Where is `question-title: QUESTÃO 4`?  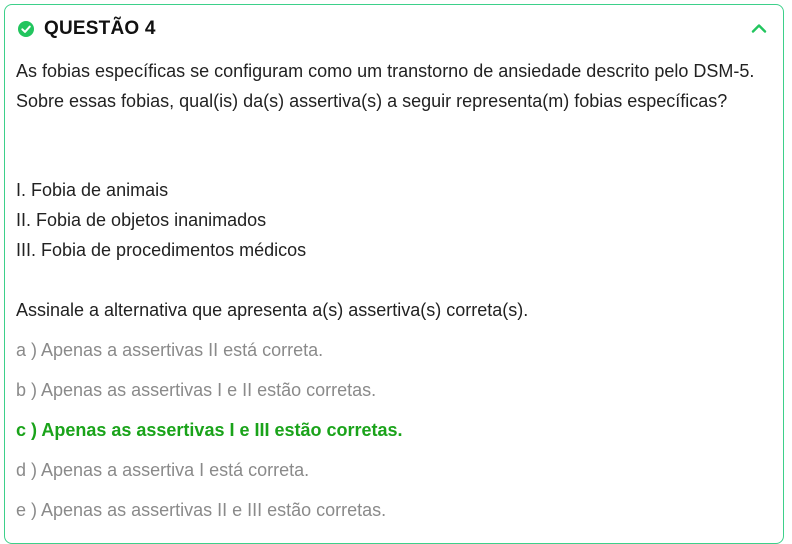
question-title: QUESTÃO 4 is located at coordinates (100, 28).